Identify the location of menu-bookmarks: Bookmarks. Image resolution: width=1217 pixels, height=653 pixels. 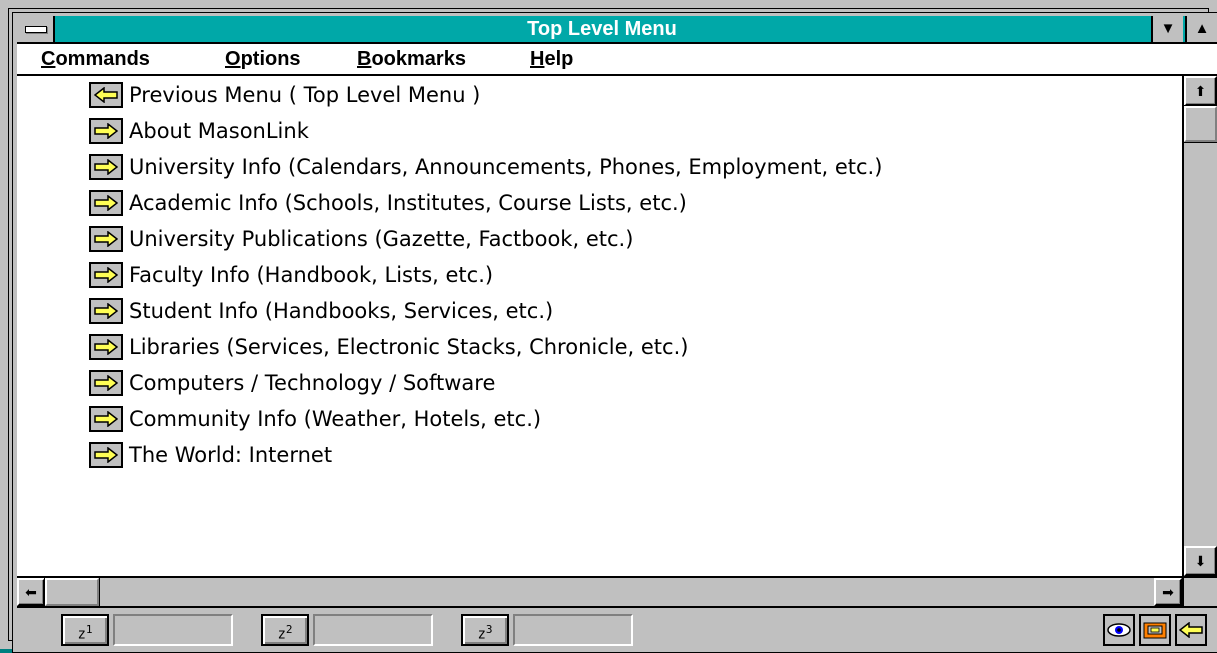
(411, 59).